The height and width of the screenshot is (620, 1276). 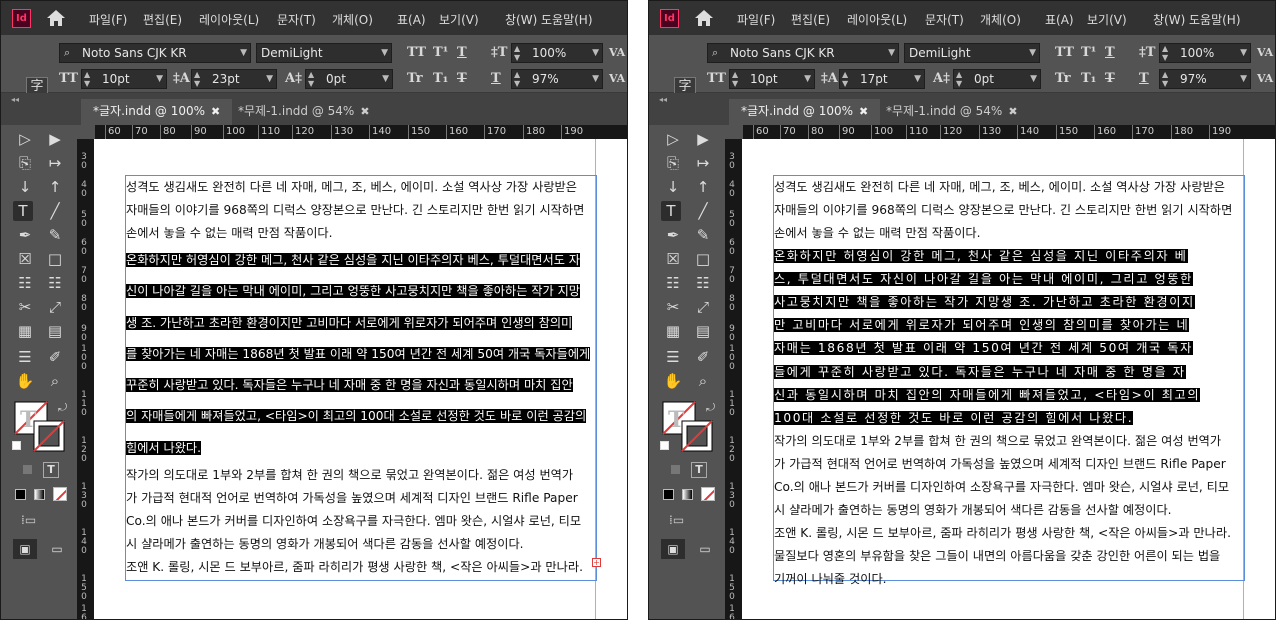 What do you see at coordinates (234, 79) in the screenshot?
I see `leading-field: ▲ ▼ 23pt ▼` at bounding box center [234, 79].